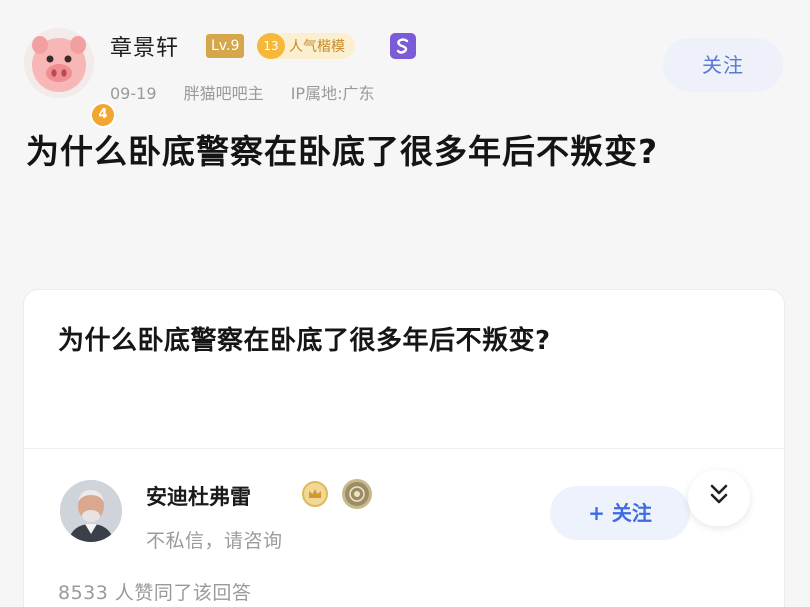  I want to click on answerer-avatar, so click(91, 511).